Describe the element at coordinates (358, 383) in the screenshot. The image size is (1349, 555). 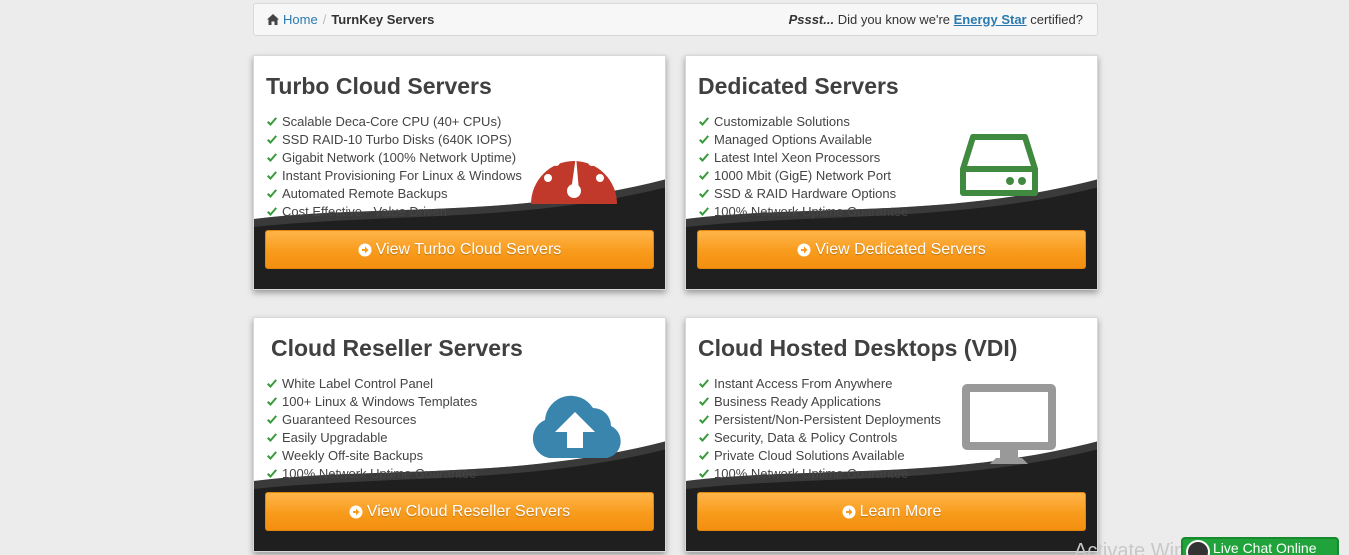
I see `feature-text: White Label Control Panel` at that location.